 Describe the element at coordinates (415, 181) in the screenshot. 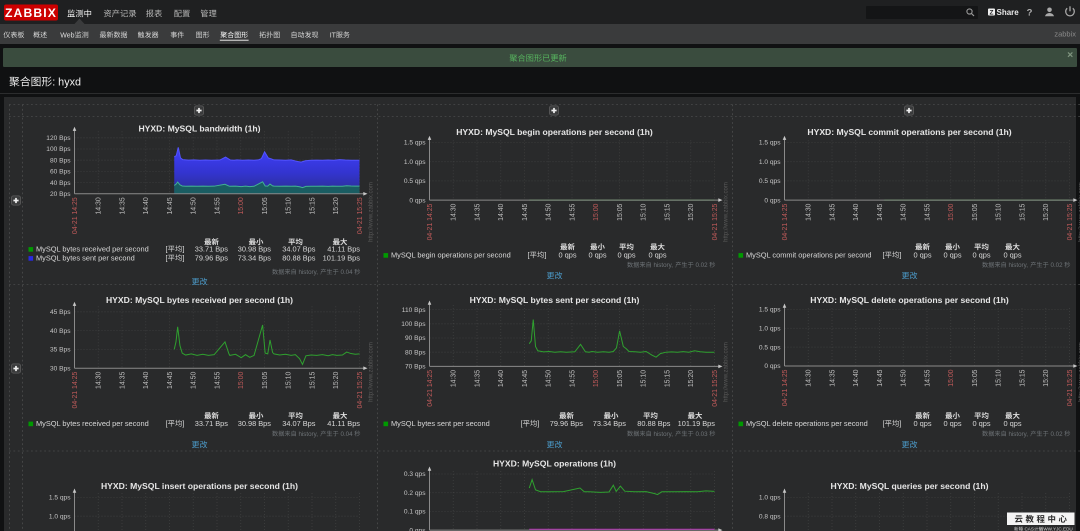

I see `svg-text: 0.5 qps` at that location.